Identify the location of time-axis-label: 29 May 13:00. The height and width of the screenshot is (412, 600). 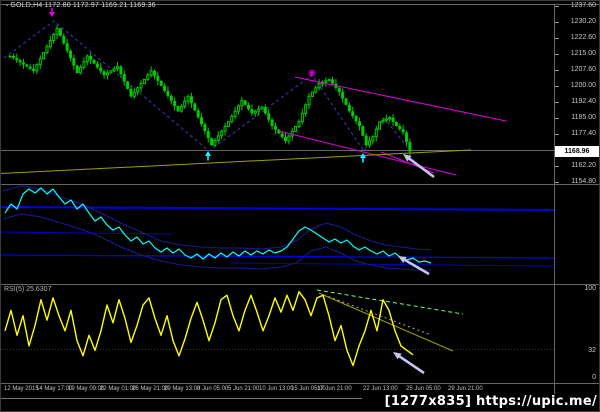
(182, 389).